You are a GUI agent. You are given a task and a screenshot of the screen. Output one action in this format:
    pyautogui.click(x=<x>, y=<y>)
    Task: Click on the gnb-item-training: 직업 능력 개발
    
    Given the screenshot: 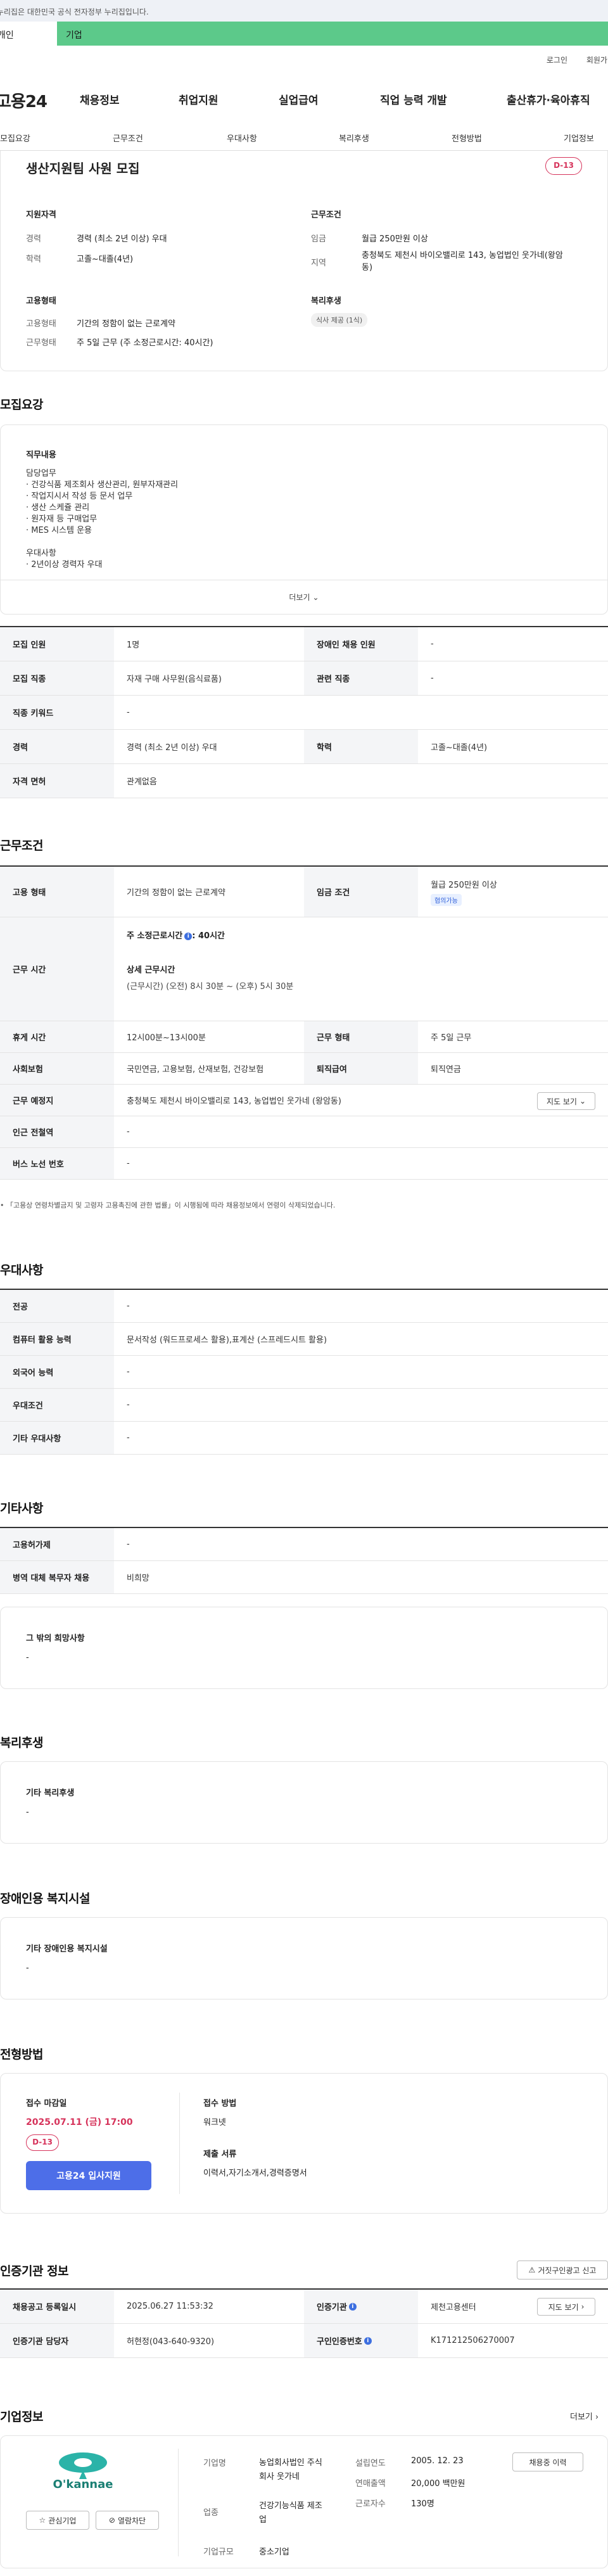 What is the action you would take?
    pyautogui.click(x=413, y=99)
    